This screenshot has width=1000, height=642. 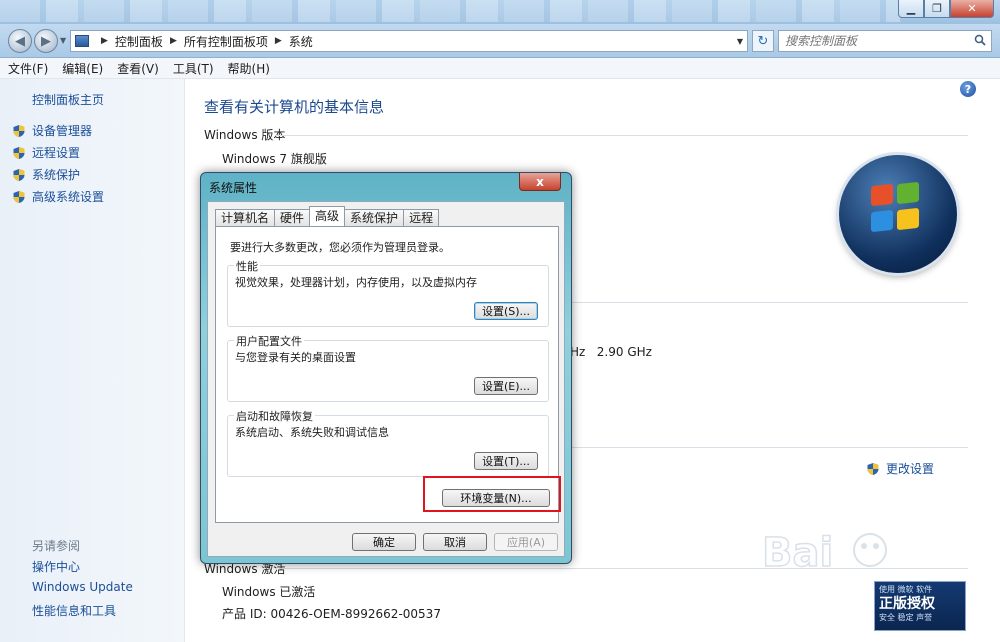 What do you see at coordinates (295, 357) in the screenshot?
I see `group-description: 与您登录有关的桌面设置` at bounding box center [295, 357].